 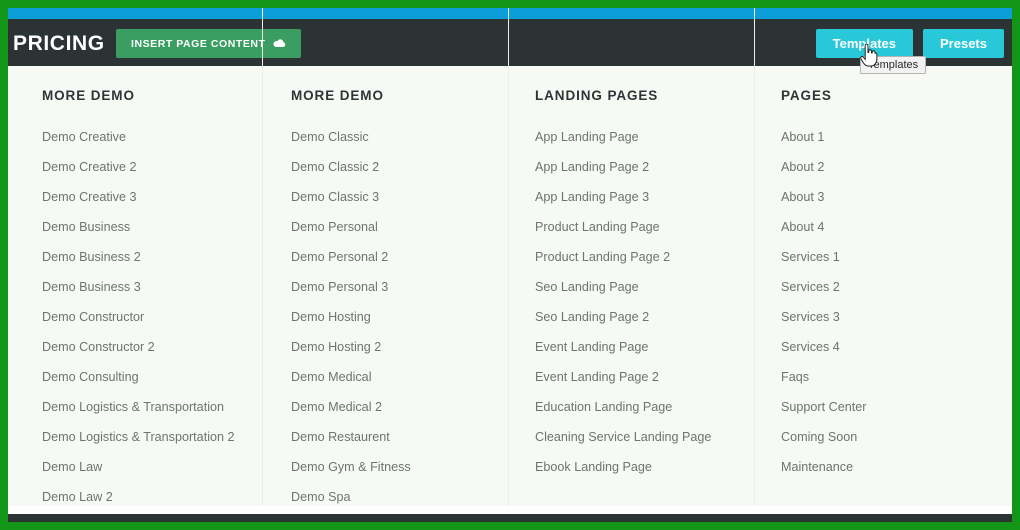 I want to click on panel-bottom-rail, so click(x=510, y=510).